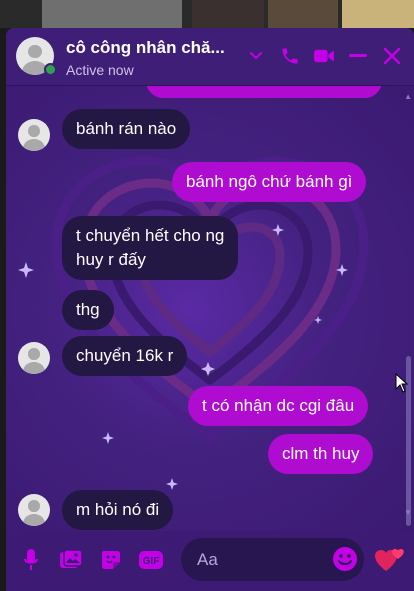  What do you see at coordinates (402, 383) in the screenshot?
I see `mouse-cursor-icon` at bounding box center [402, 383].